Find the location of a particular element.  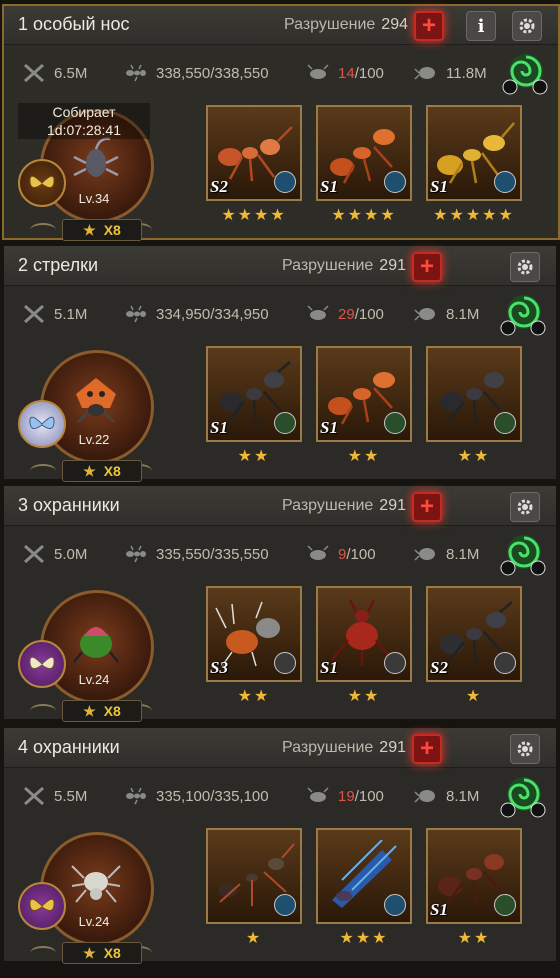

destruction-value: 294 is located at coordinates (394, 24).